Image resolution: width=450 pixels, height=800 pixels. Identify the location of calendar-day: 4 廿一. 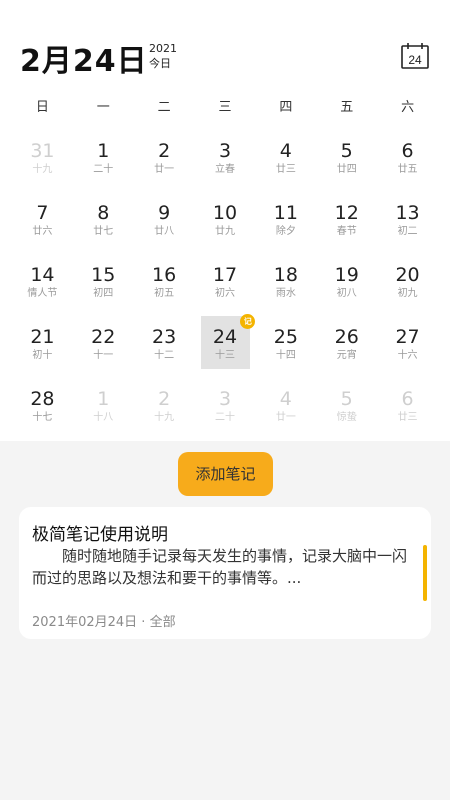
(285, 409).